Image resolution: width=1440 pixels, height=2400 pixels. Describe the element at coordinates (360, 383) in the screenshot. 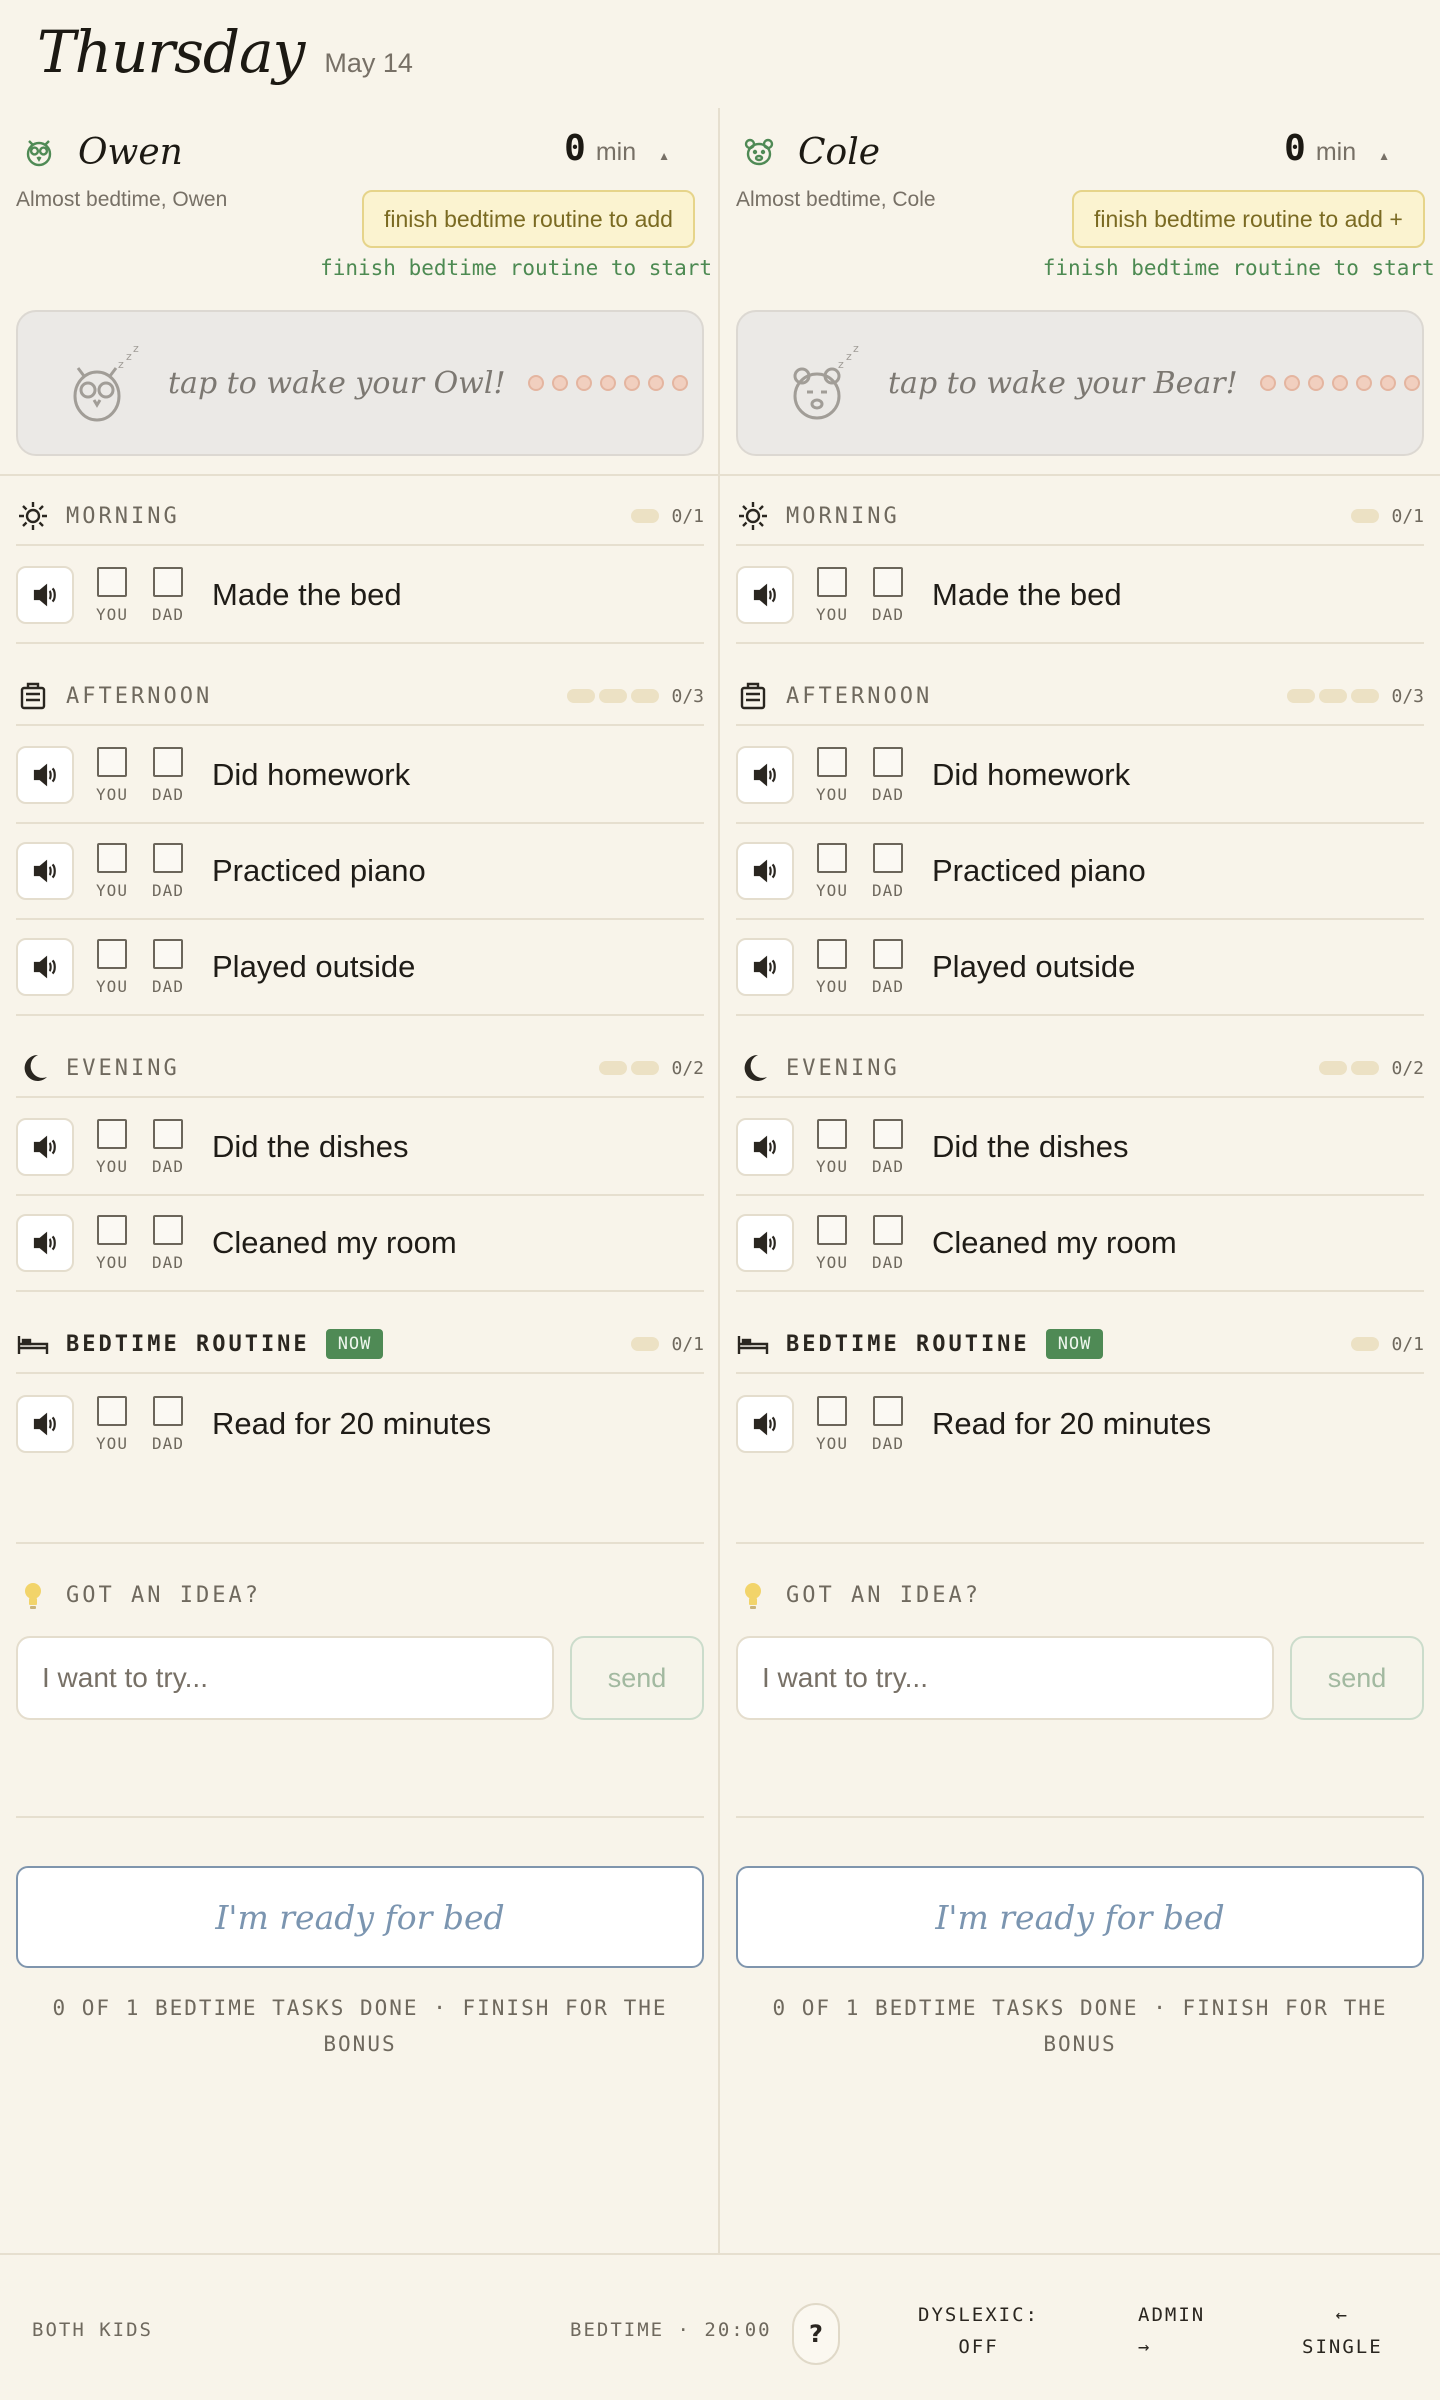

I see `wake-pet-button: zzz tap to wake your Owl!` at that location.